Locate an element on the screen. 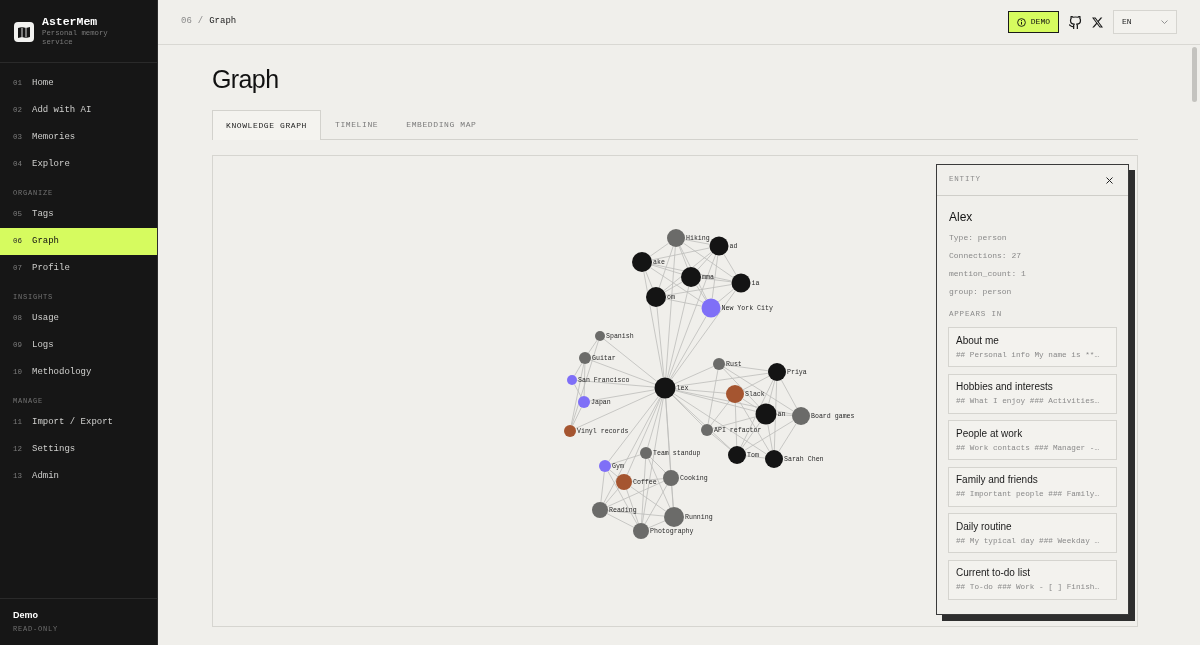 The height and width of the screenshot is (645, 1200). scrollbar-thumb is located at coordinates (1194, 74).